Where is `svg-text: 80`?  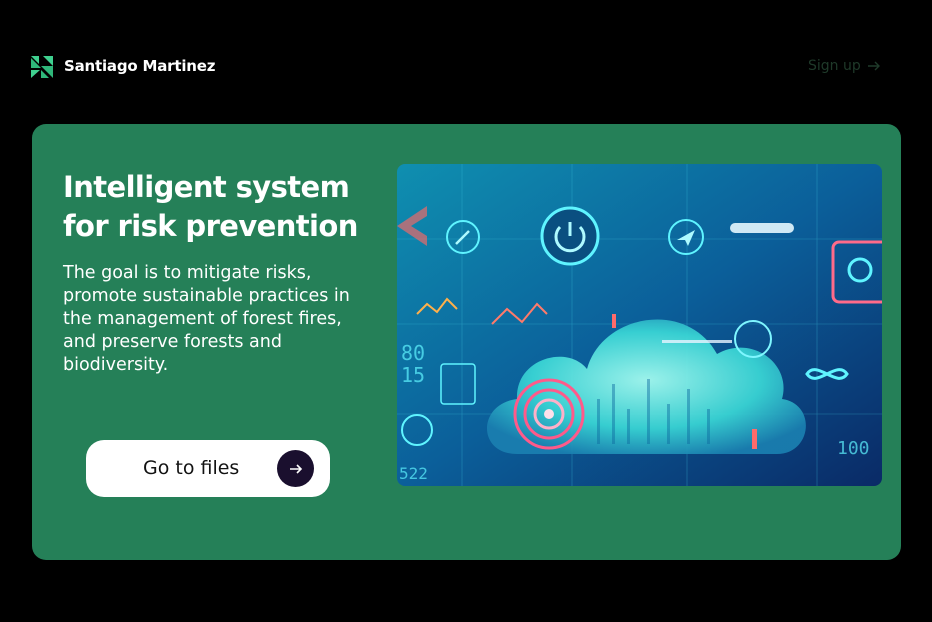
svg-text: 80 is located at coordinates (413, 353).